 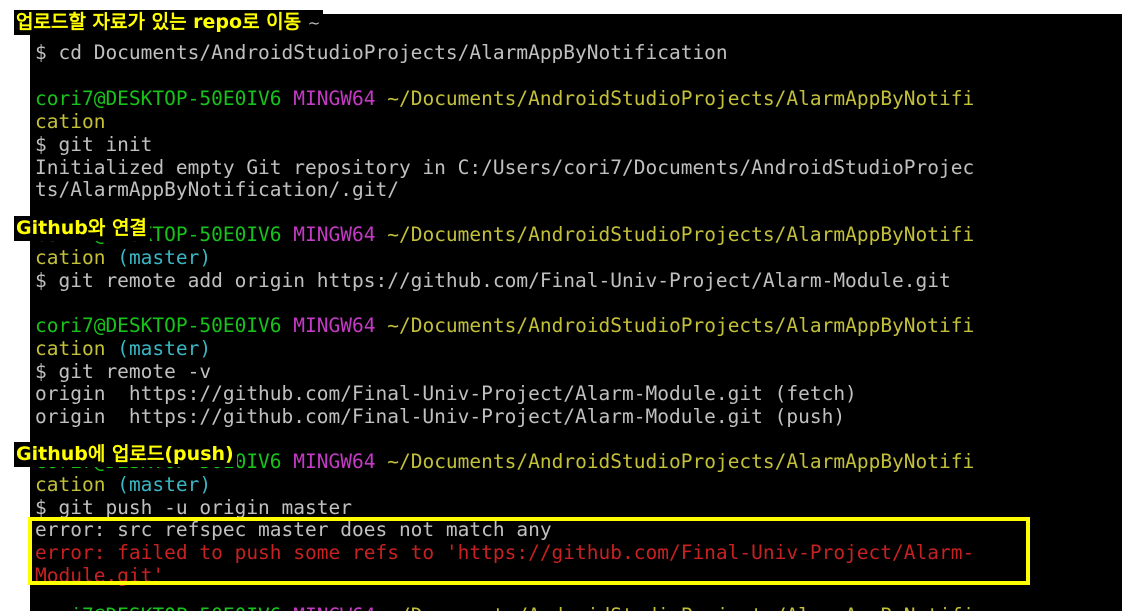 I want to click on output-init-line-2: ts/AlarmAppByNotification/.git/, so click(x=217, y=189).